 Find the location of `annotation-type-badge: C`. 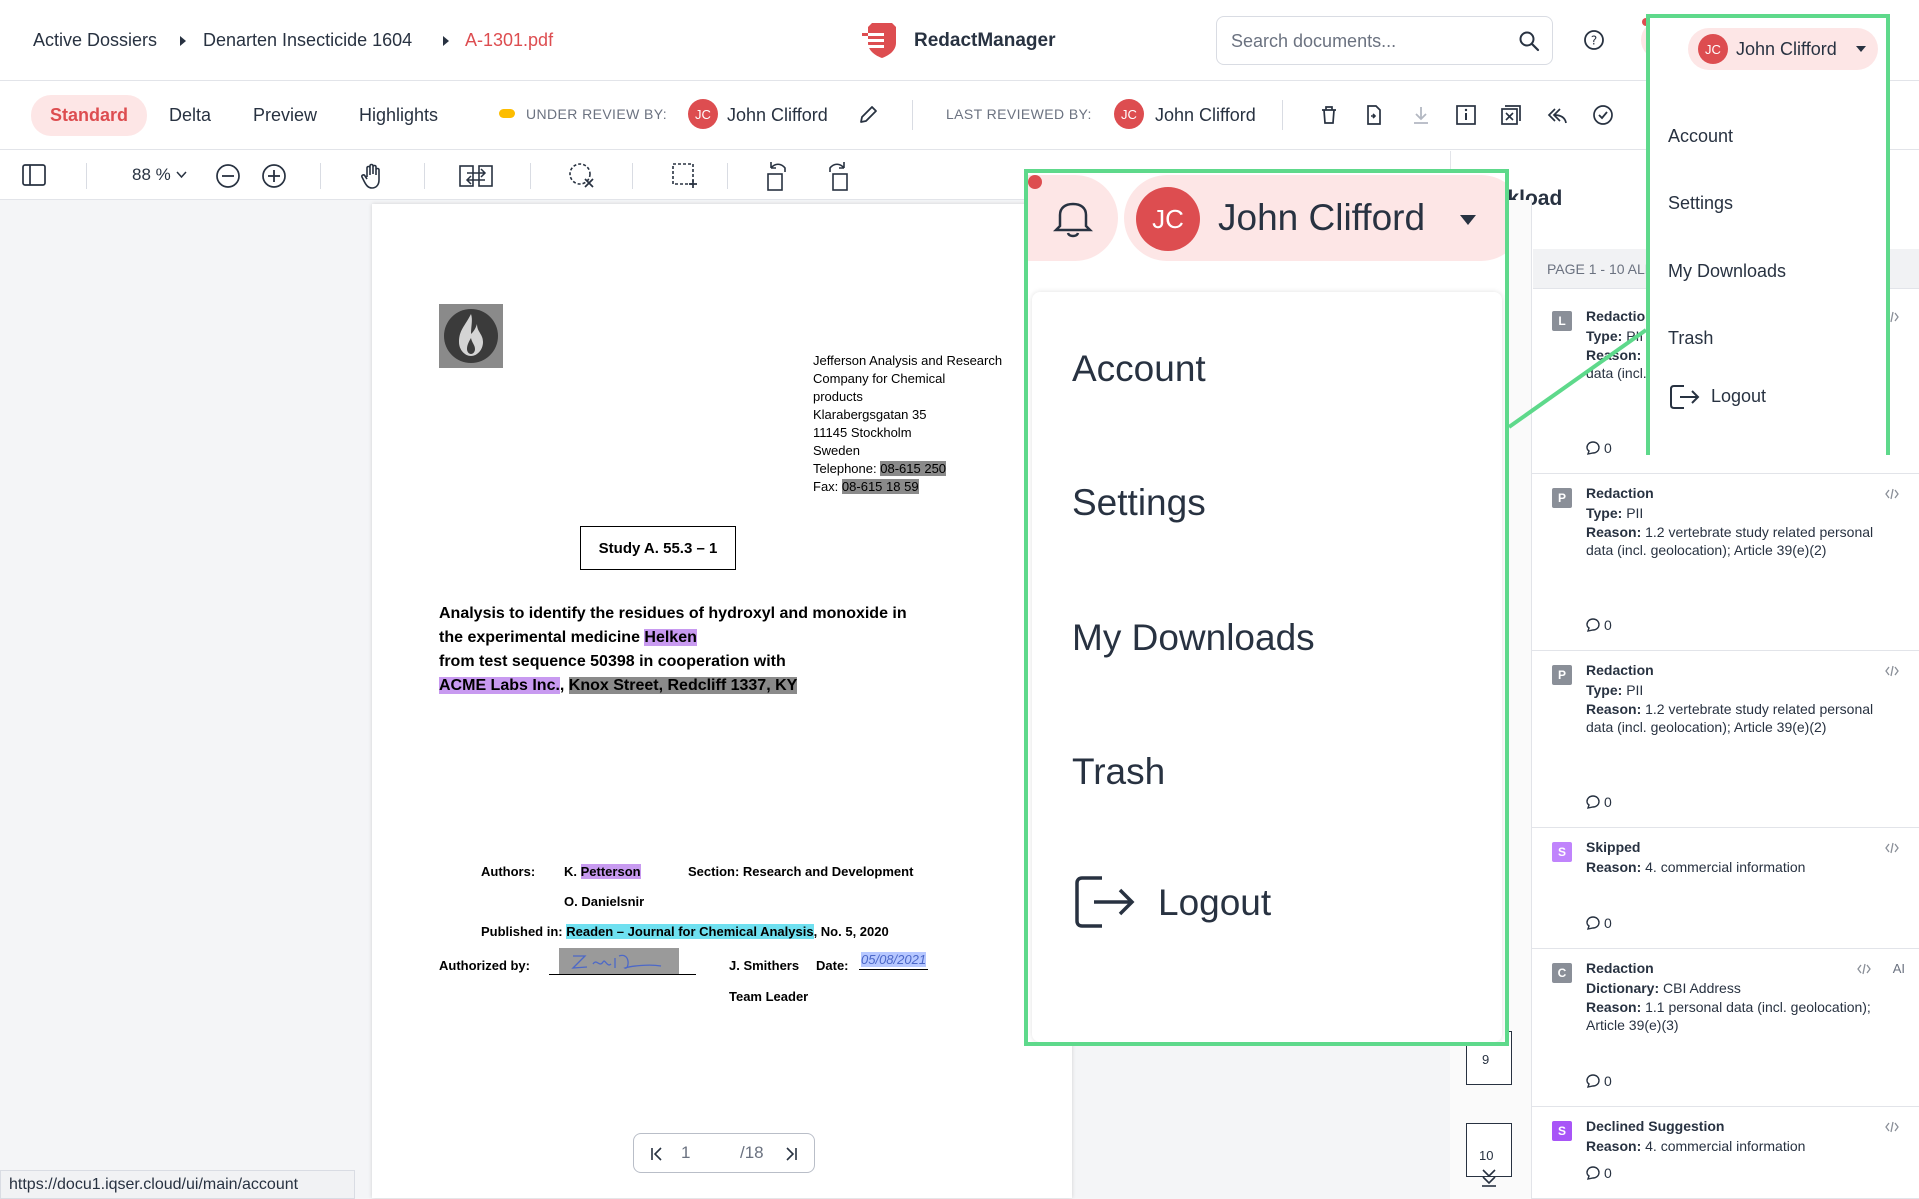

annotation-type-badge: C is located at coordinates (1562, 973).